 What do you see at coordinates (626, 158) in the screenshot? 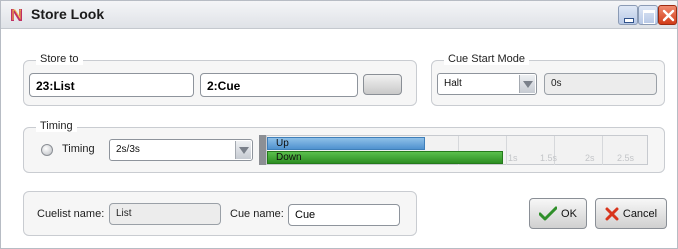
I see `timeline-tick-label: 2.5s` at bounding box center [626, 158].